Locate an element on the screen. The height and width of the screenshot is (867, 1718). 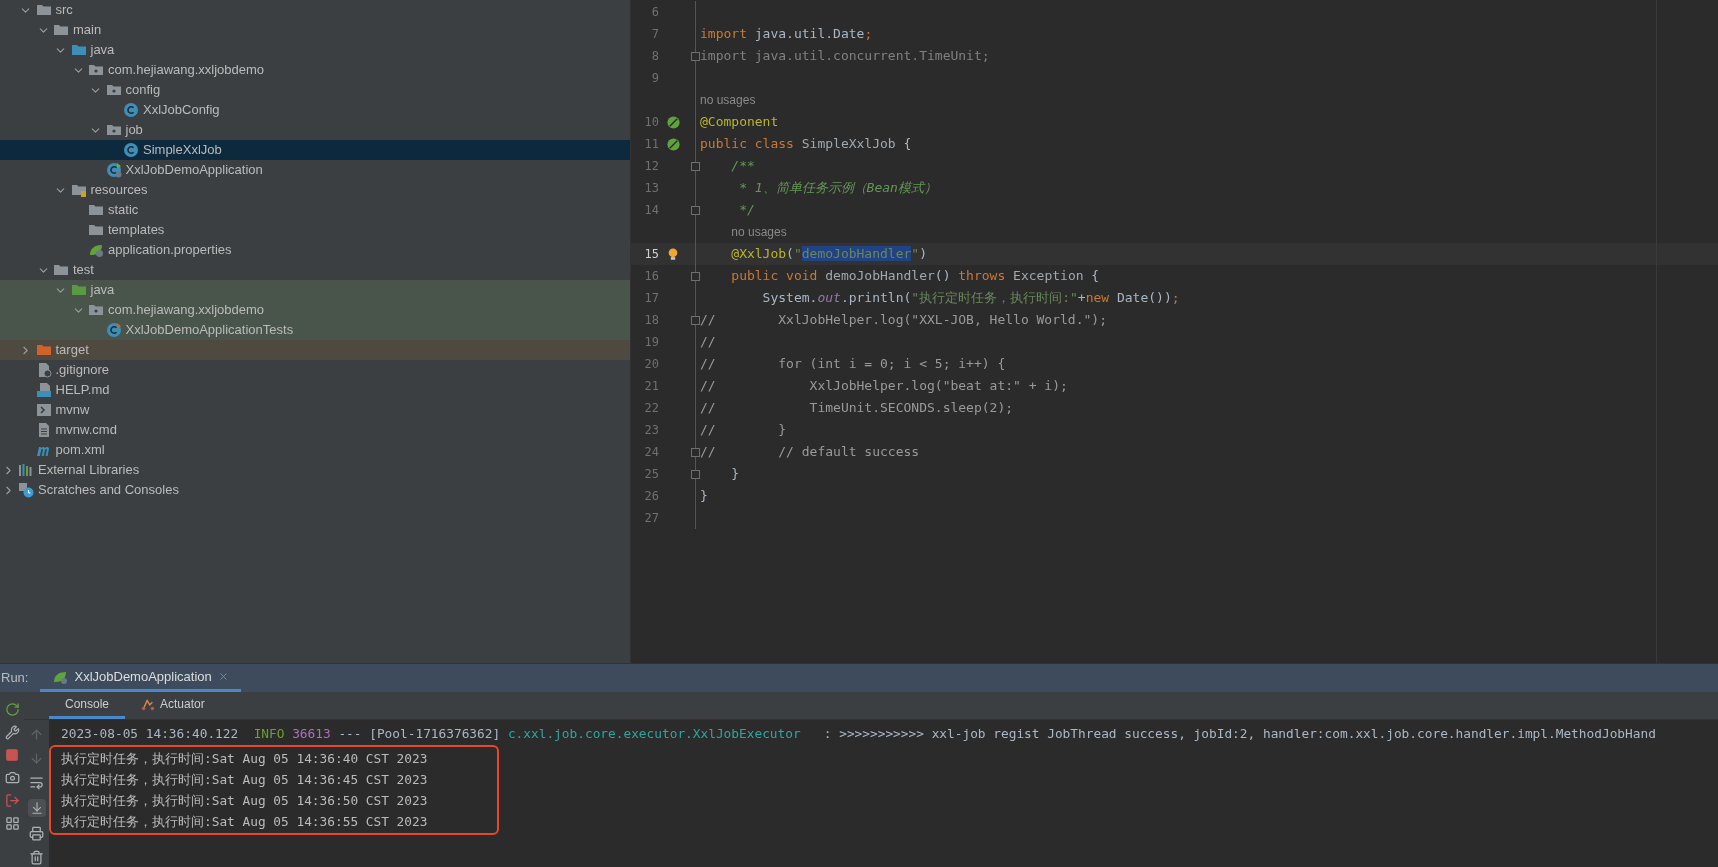
code-line: // XxlJobHelper.log("beat at:" + i); is located at coordinates (883, 386).